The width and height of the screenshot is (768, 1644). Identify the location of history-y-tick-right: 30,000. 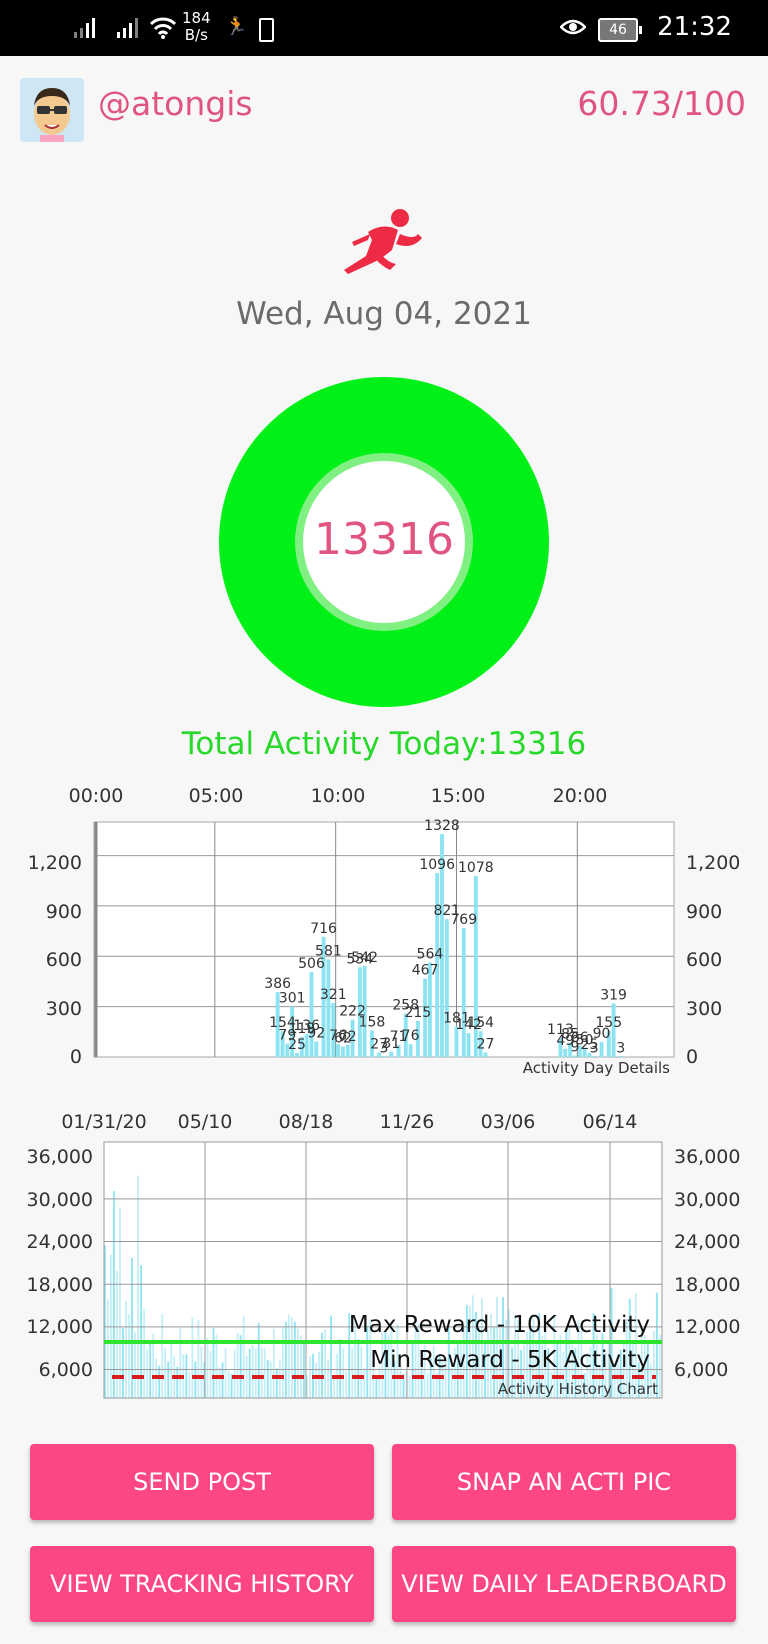
(707, 1200).